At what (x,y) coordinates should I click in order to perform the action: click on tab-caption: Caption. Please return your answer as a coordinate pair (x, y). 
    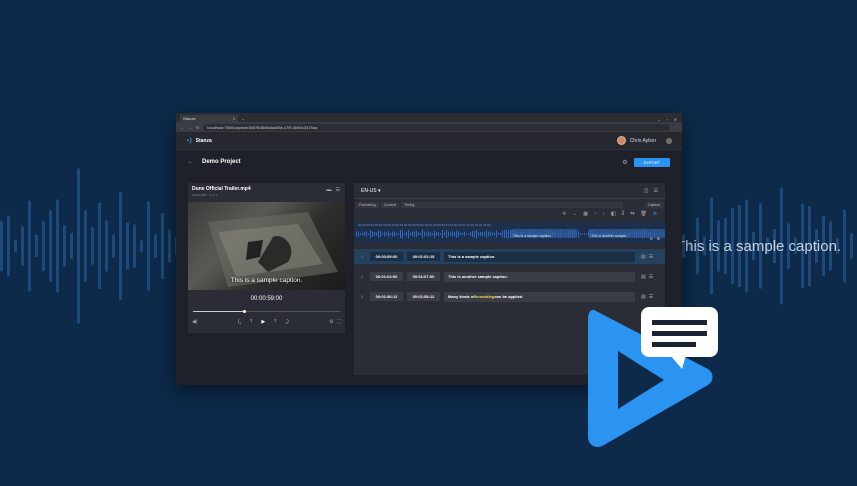
    Looking at the image, I should click on (653, 205).